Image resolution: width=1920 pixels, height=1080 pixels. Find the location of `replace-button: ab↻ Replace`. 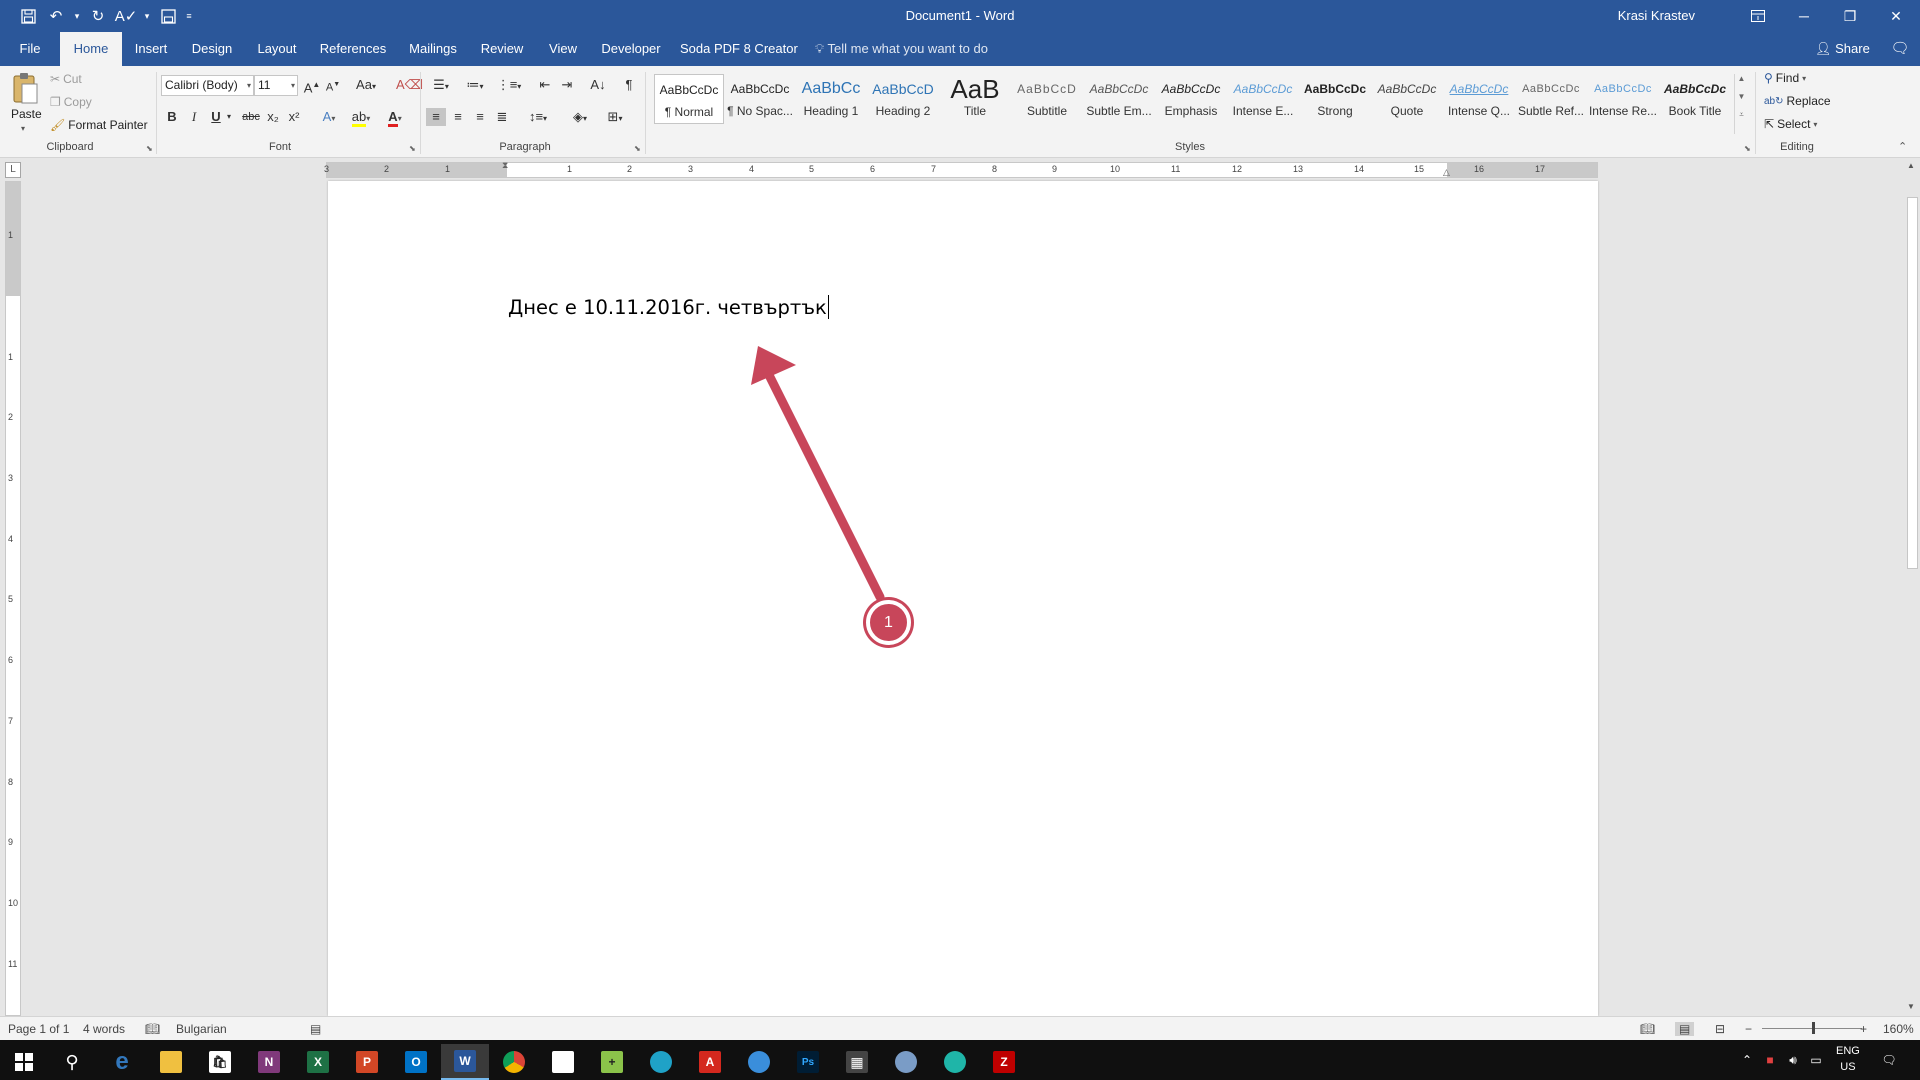

replace-button: ab↻ Replace is located at coordinates (1797, 101).